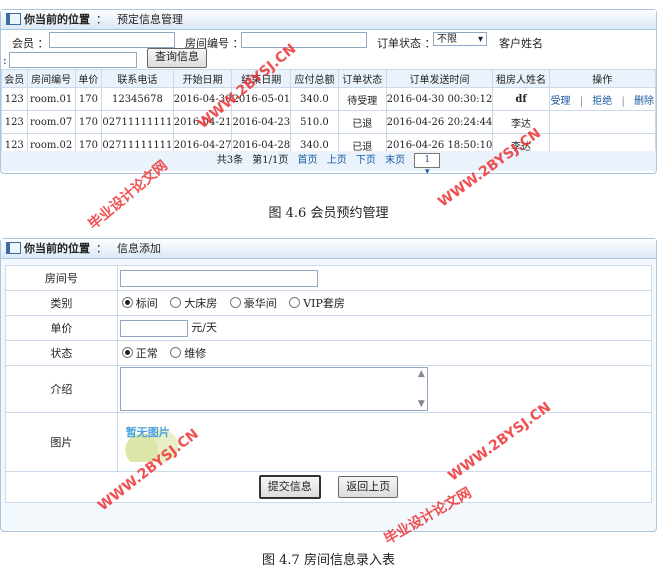 This screenshot has width=657, height=572. I want to click on type-option-luxury: 豪华间, so click(253, 303).